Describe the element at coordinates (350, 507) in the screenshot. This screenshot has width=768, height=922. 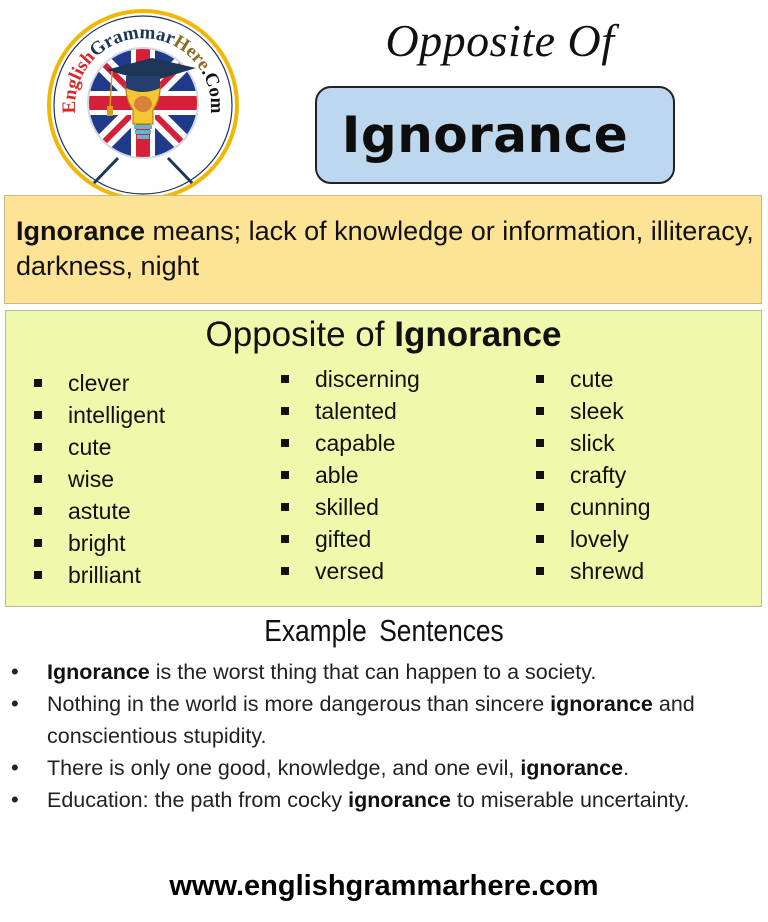
I see `antonym-item: skilled` at that location.